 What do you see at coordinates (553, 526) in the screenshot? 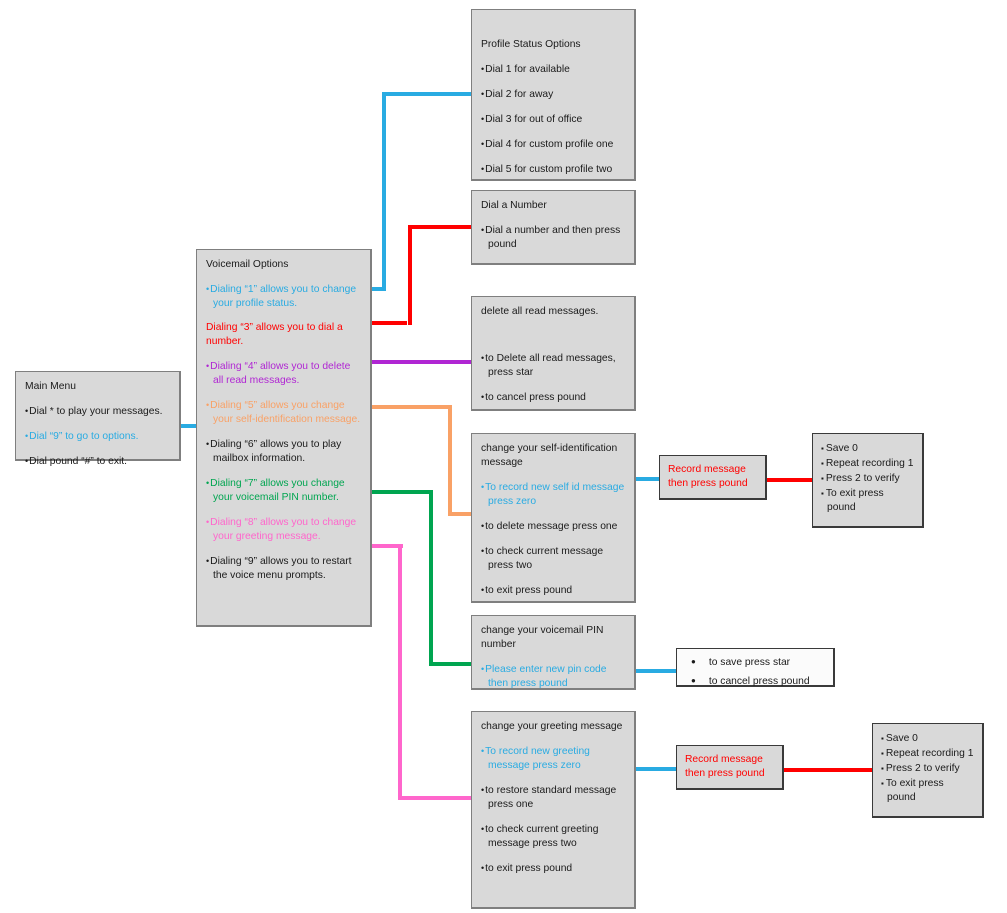
I see `self-id-item-2: to delete message press one` at bounding box center [553, 526].